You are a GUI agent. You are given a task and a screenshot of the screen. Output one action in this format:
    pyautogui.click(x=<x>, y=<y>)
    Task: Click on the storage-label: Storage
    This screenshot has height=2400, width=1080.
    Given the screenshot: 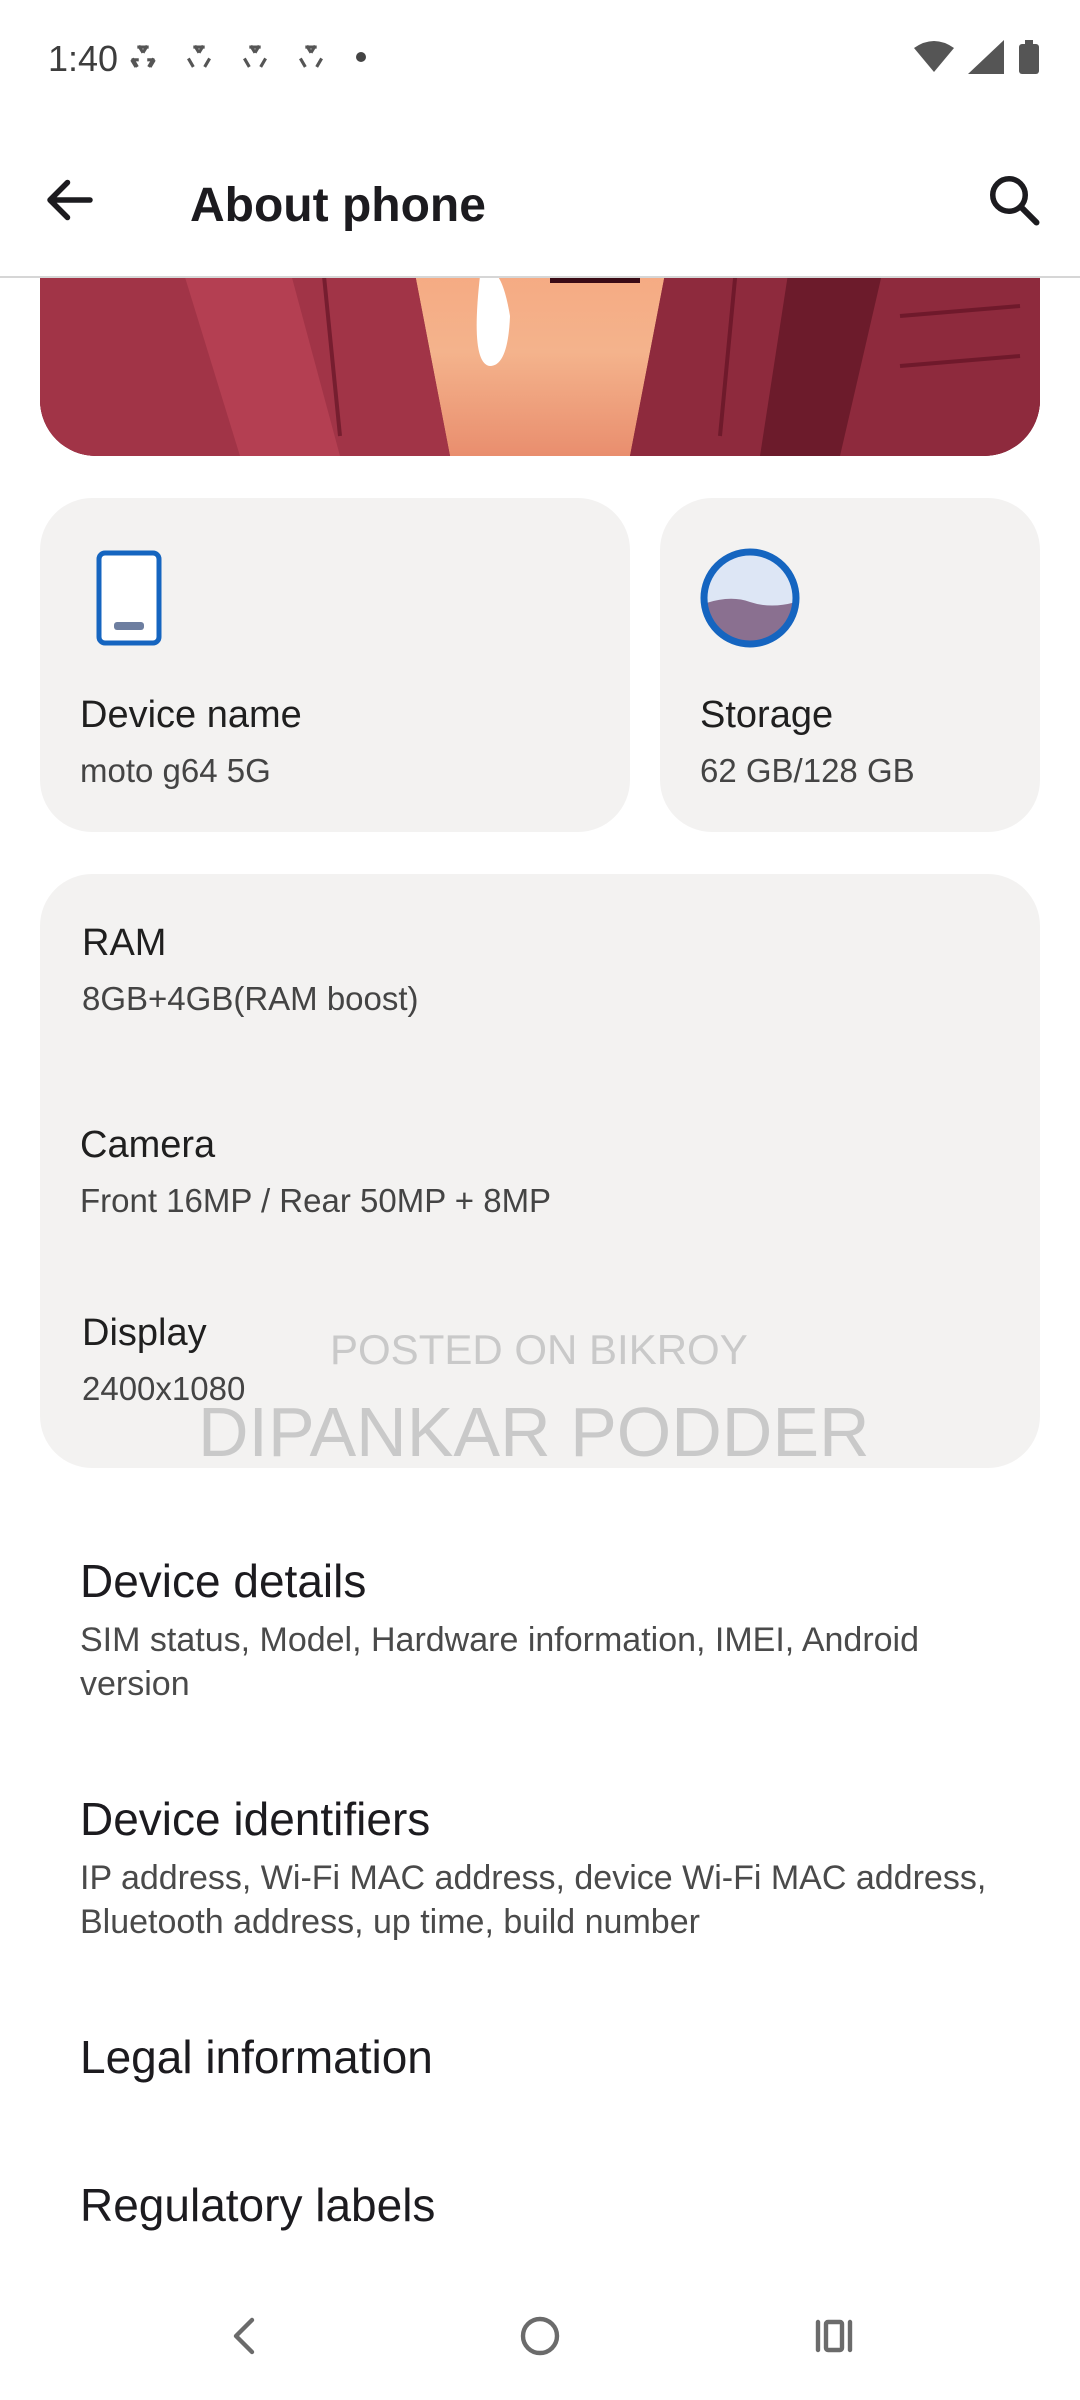 What is the action you would take?
    pyautogui.click(x=767, y=715)
    